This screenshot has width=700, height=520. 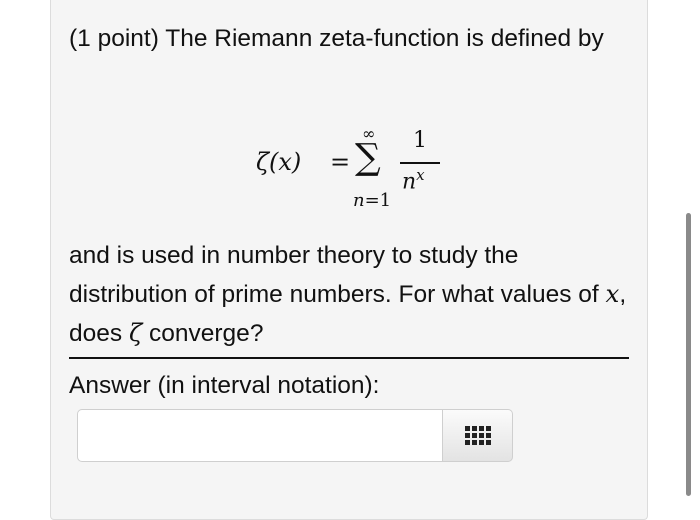 I want to click on var-zeta: ζ, so click(x=135, y=332).